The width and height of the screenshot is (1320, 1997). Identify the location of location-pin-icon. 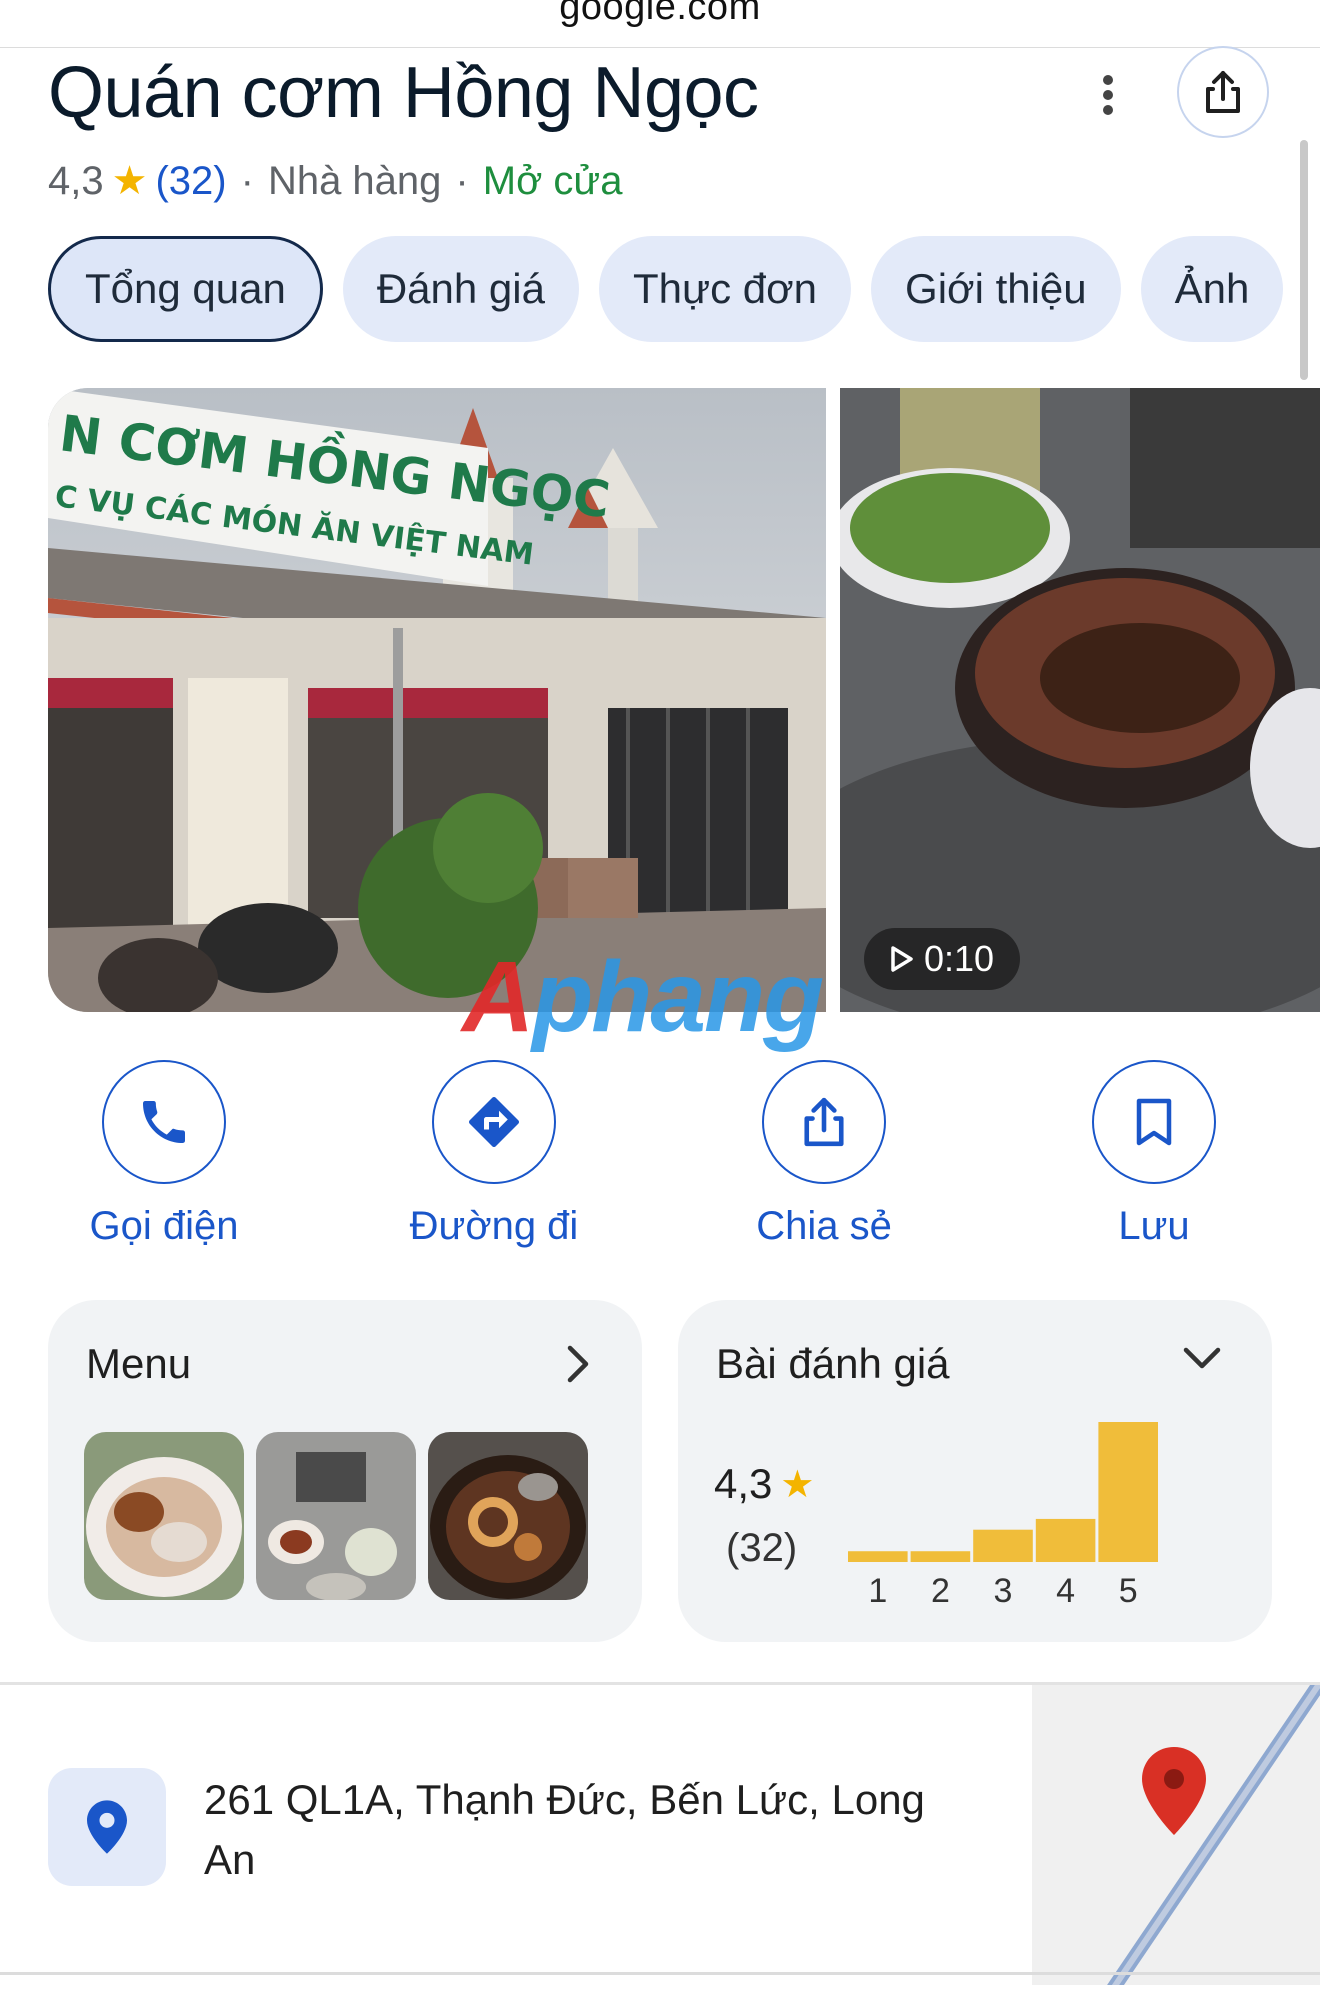
(107, 1827).